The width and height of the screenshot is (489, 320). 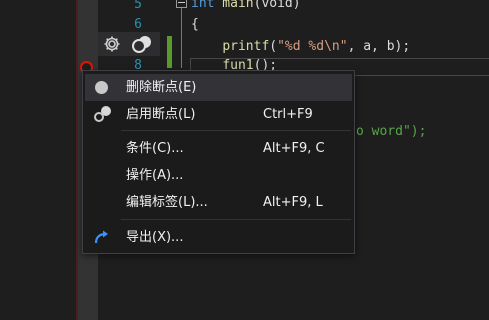 I want to click on menu-item-conditions: 条件(C)... Alt+F9, C, so click(x=218, y=148).